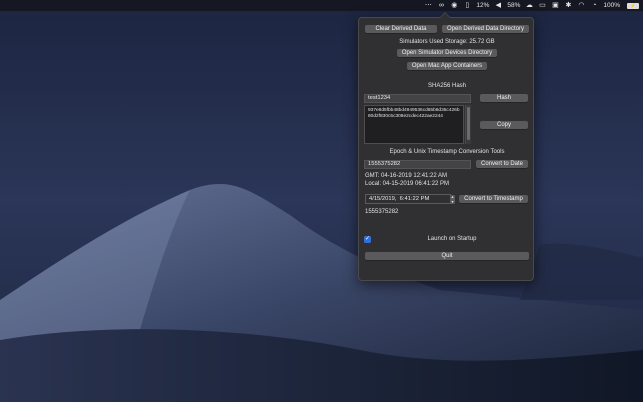  What do you see at coordinates (555, 5) in the screenshot?
I see `window-icon: ▣` at bounding box center [555, 5].